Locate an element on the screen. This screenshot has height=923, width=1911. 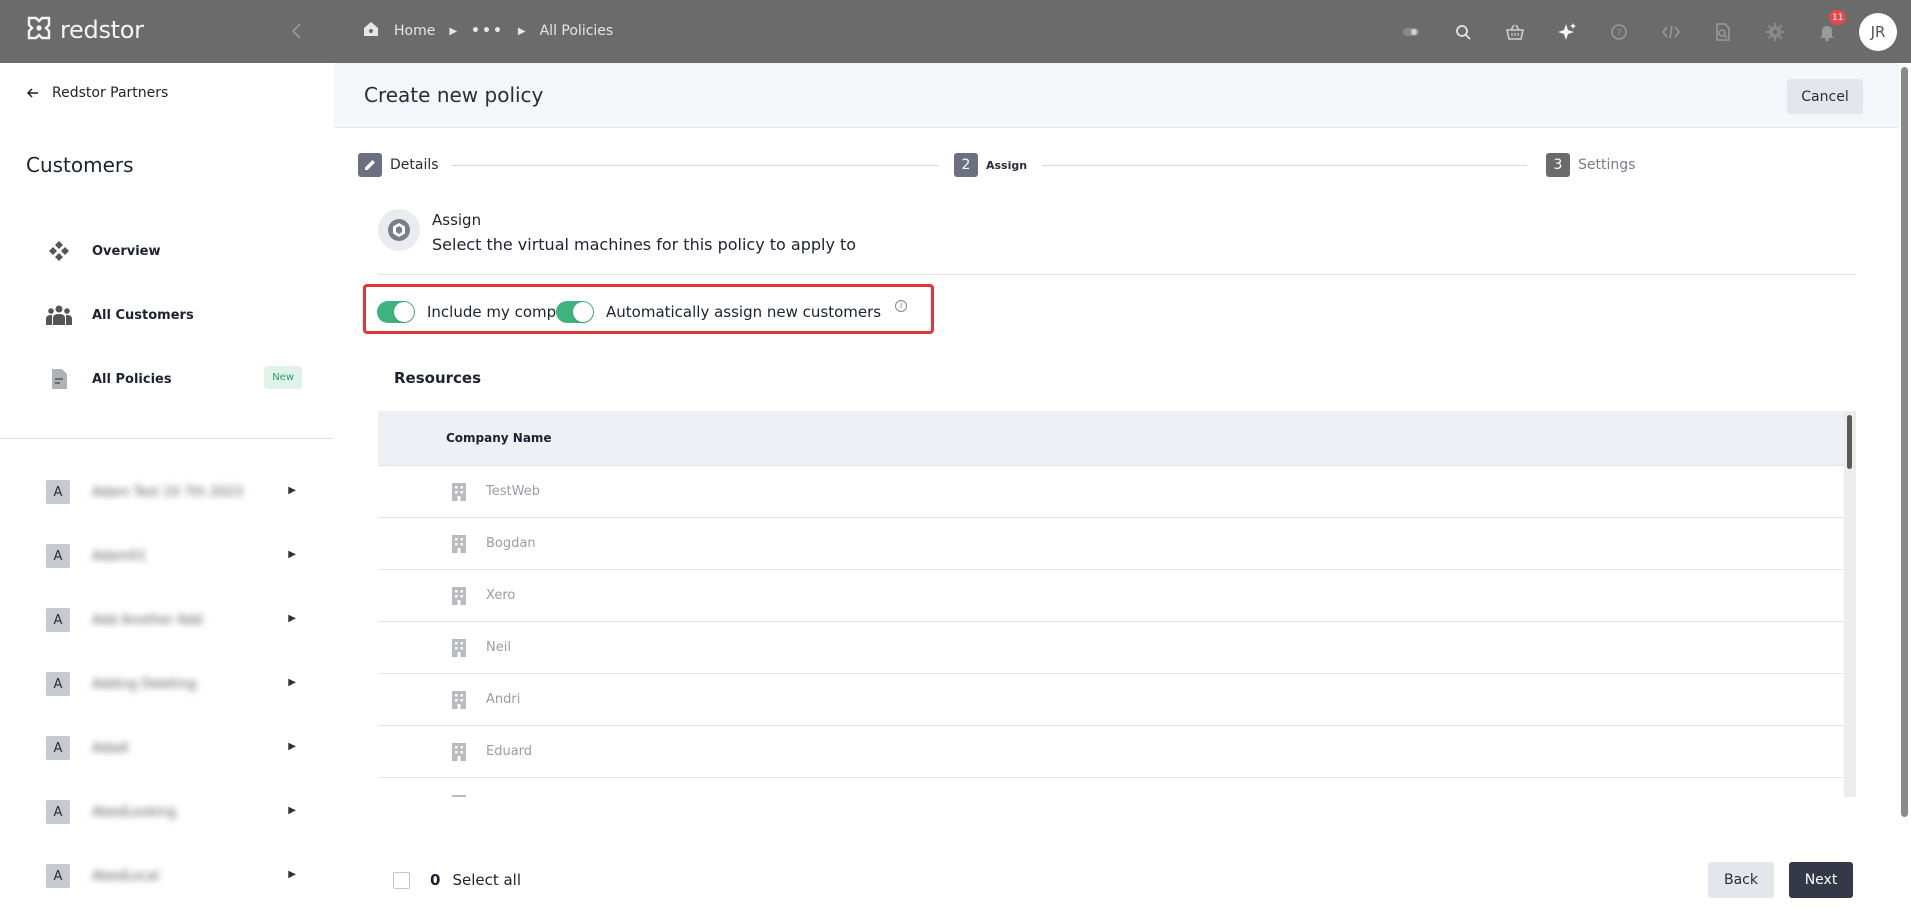
step-number: 3 is located at coordinates (1558, 165).